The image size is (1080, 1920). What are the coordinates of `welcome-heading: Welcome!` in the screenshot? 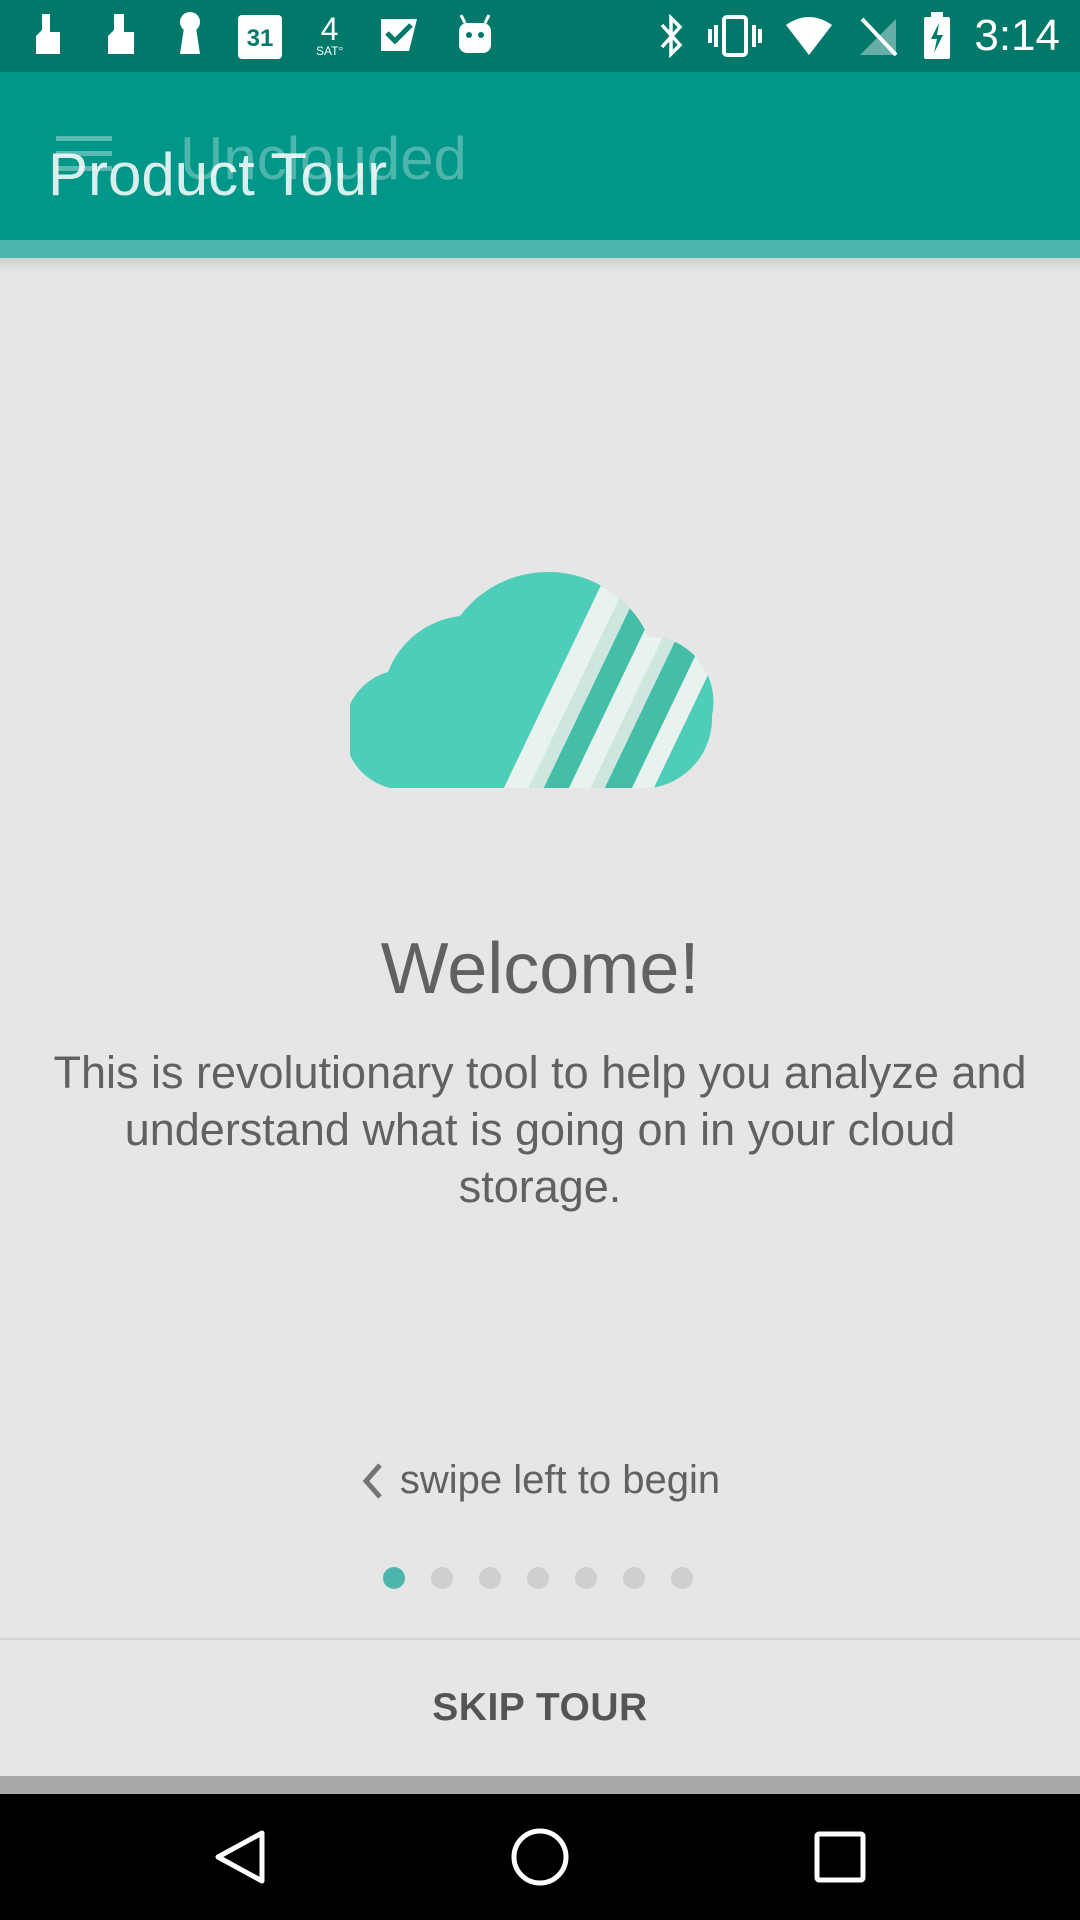 It's located at (540, 969).